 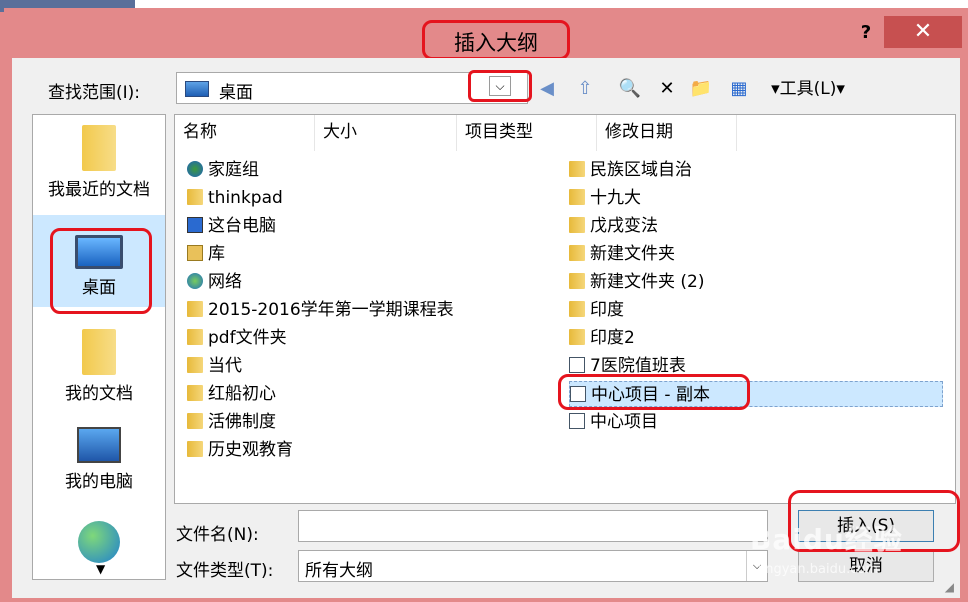 I want to click on lookin-dropdown-highlight: ⌵, so click(x=500, y=86).